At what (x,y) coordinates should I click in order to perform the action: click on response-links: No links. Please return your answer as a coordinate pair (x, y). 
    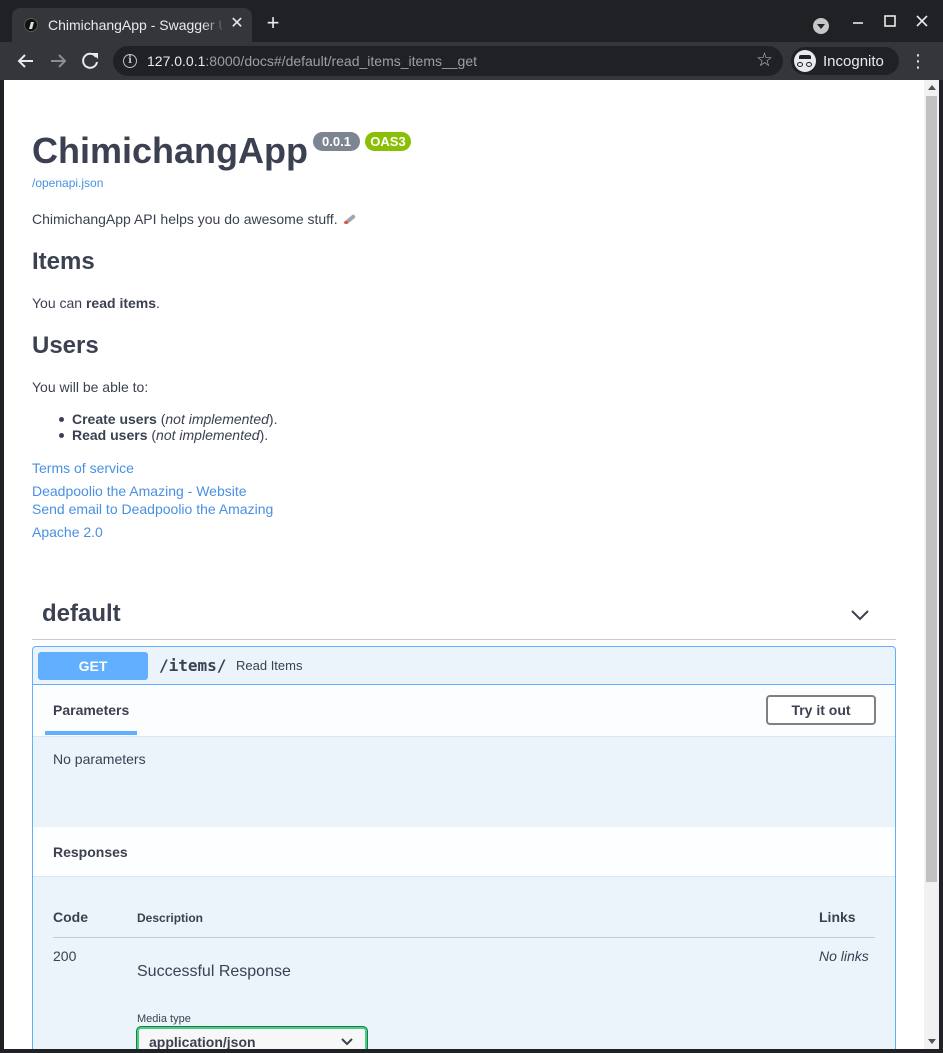
    Looking at the image, I should click on (844, 956).